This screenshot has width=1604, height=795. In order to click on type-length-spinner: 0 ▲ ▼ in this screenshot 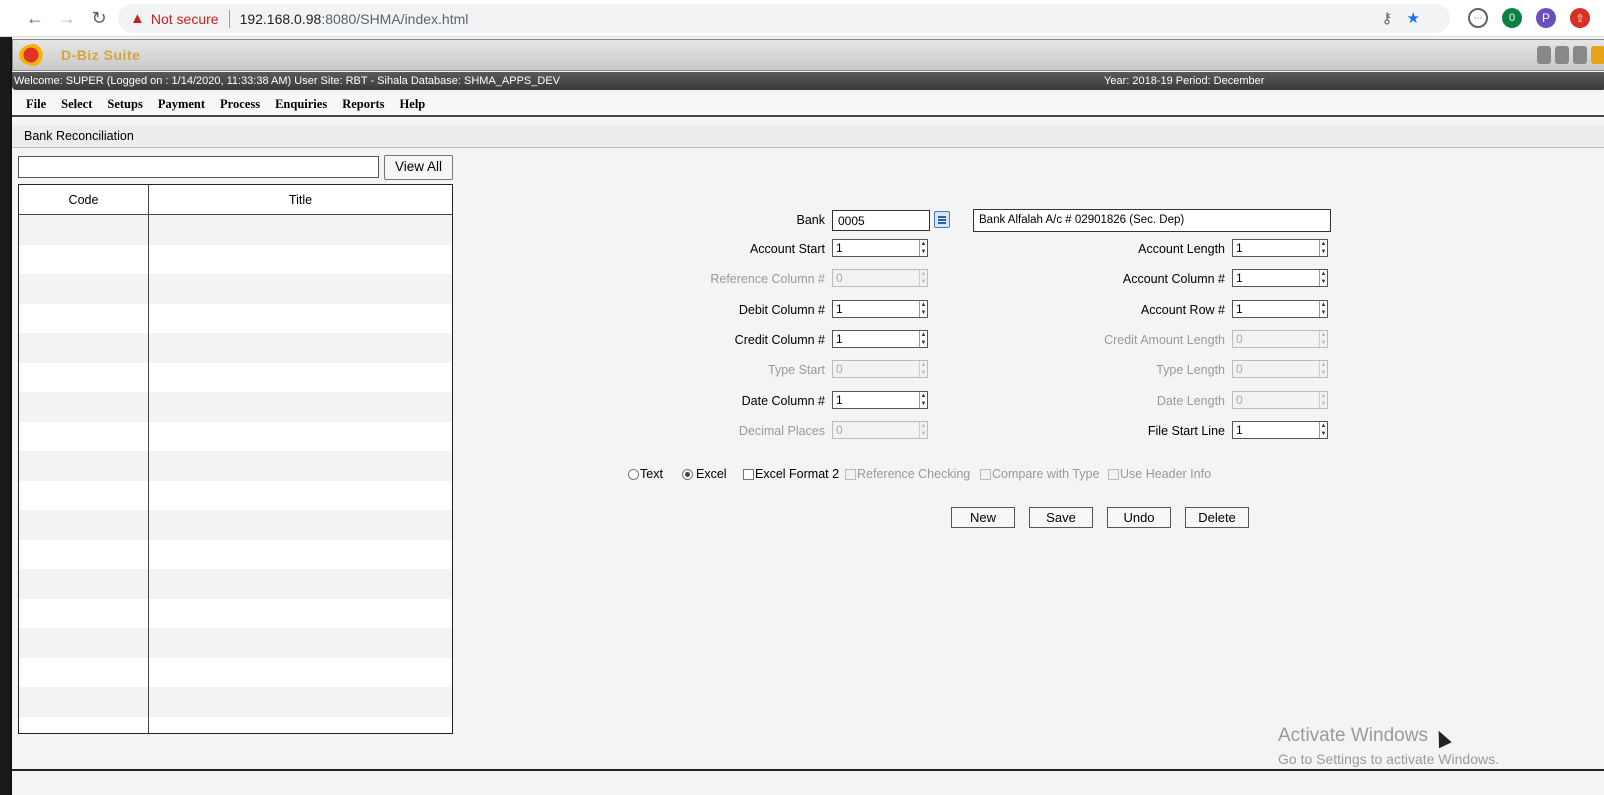, I will do `click(1280, 369)`.